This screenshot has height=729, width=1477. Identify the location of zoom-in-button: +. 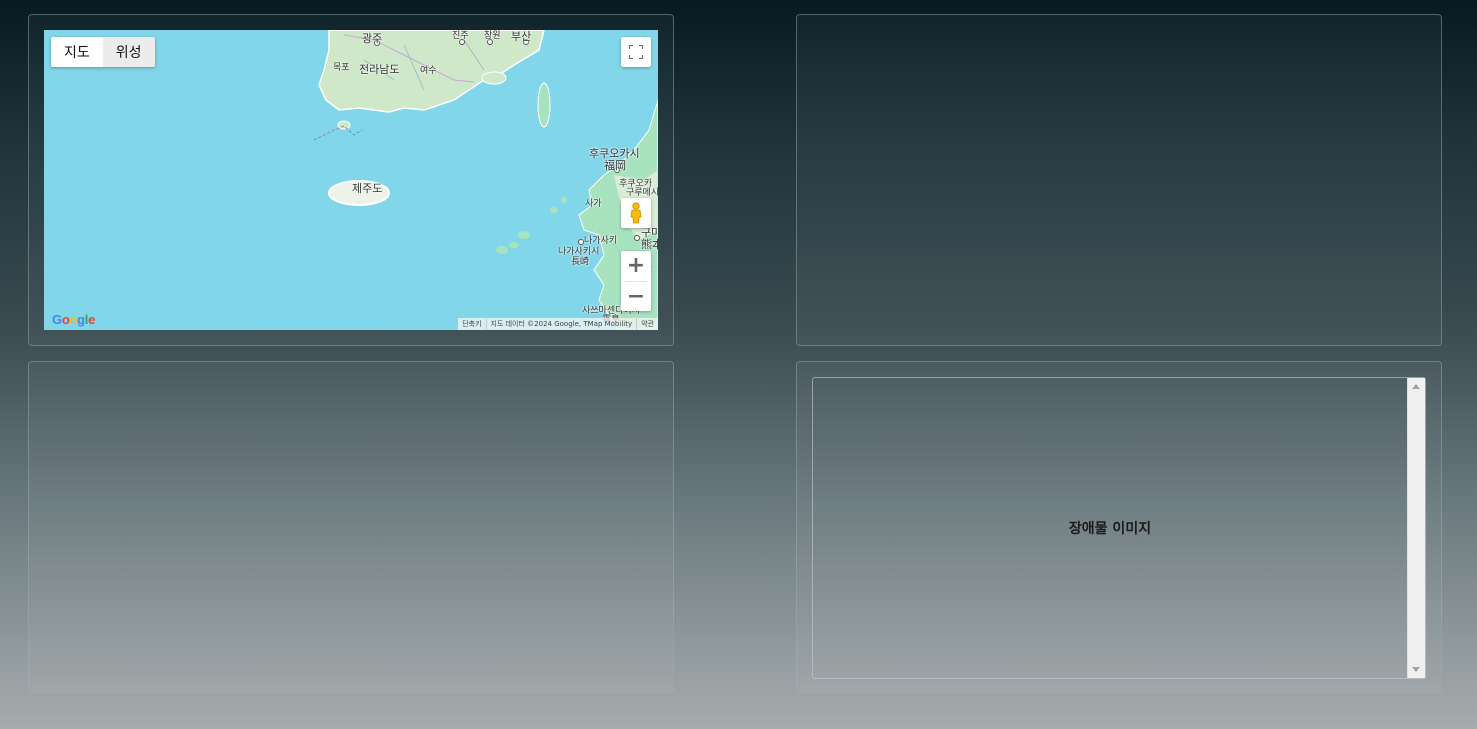
(636, 266).